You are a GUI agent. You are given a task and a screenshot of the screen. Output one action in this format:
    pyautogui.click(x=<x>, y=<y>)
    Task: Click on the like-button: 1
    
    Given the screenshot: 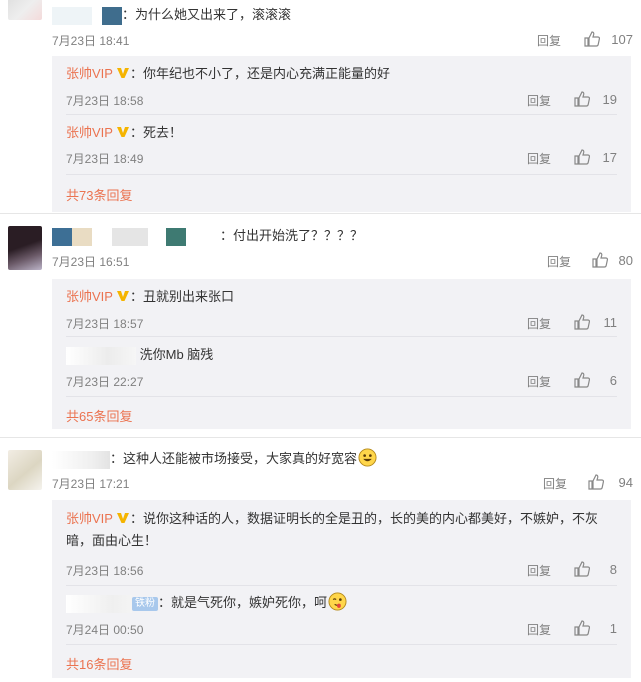 What is the action you would take?
    pyautogui.click(x=595, y=629)
    